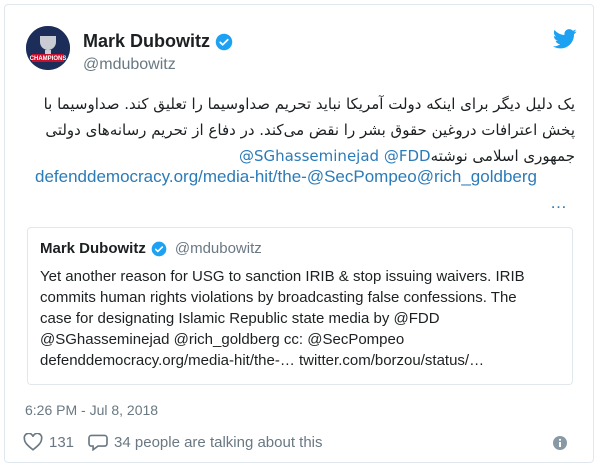  Describe the element at coordinates (560, 443) in the screenshot. I see `info-icon` at that location.